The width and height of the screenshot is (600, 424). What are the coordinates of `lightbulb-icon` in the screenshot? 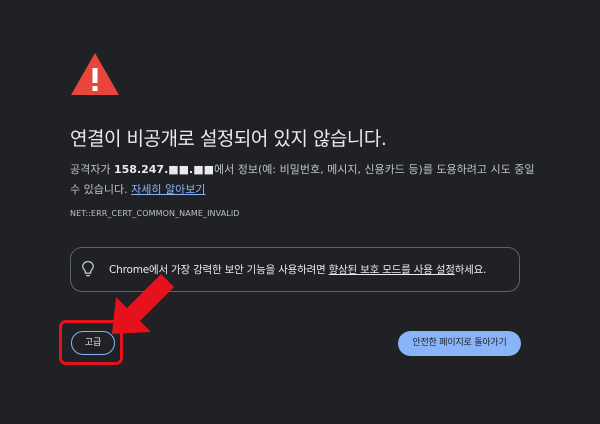 It's located at (88, 268).